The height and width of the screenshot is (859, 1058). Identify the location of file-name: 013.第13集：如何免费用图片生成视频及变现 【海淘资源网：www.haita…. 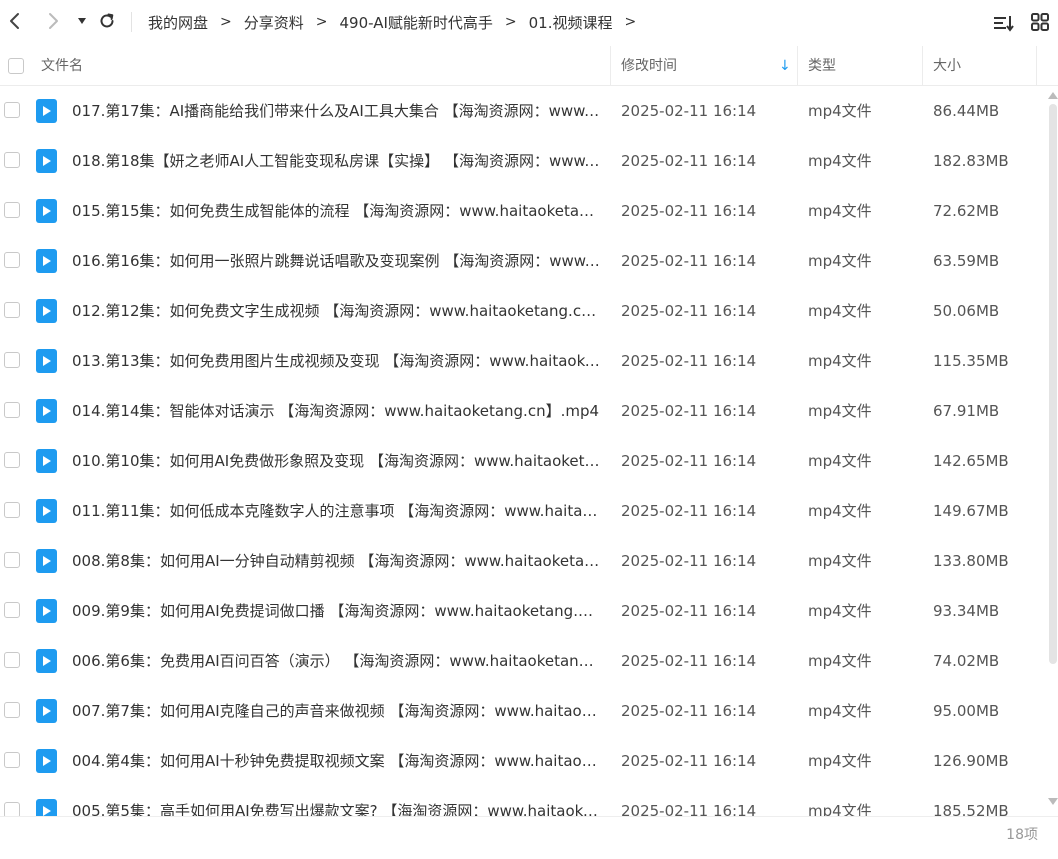
(336, 361).